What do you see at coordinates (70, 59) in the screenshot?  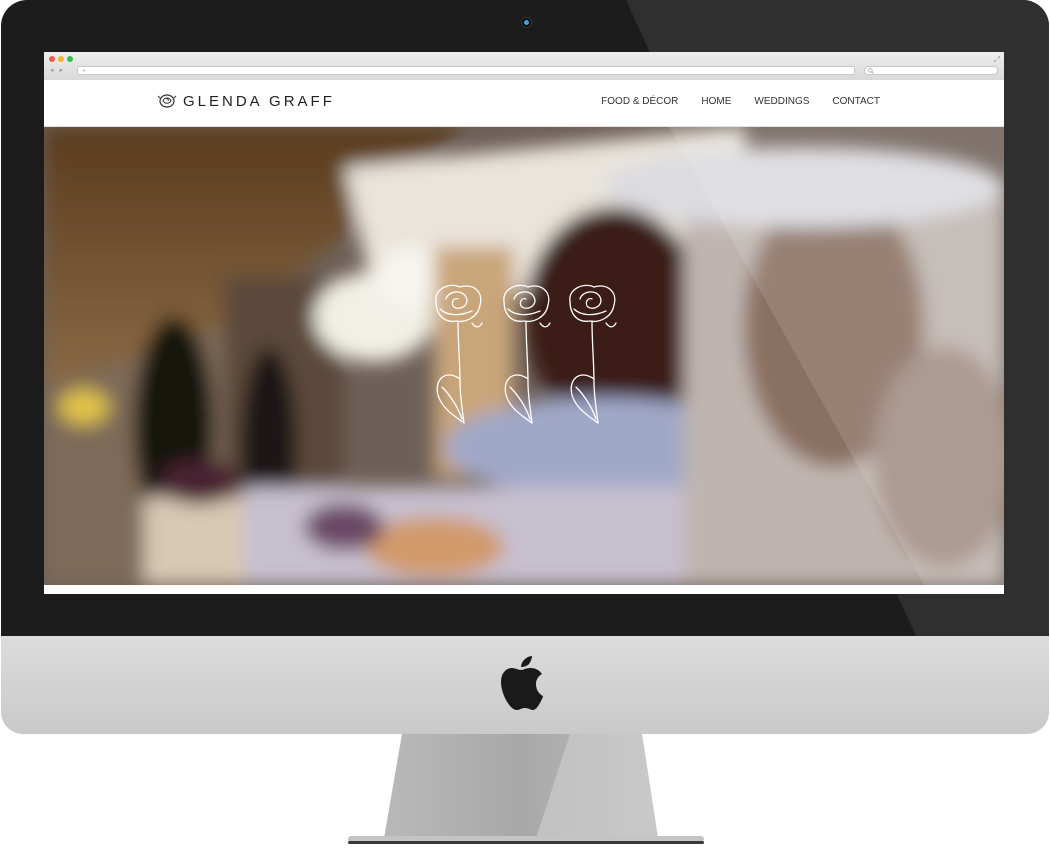 I see `zoom-window-button` at bounding box center [70, 59].